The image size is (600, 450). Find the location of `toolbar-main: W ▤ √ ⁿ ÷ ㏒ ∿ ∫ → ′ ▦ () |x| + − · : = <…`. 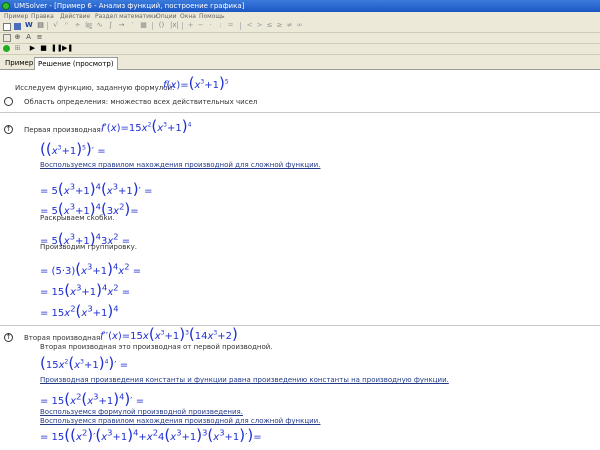

toolbar-main: W ▤ √ ⁿ ÷ ㏒ ∿ ∫ → ′ ▦ () |x| + − · : = <… is located at coordinates (300, 27).